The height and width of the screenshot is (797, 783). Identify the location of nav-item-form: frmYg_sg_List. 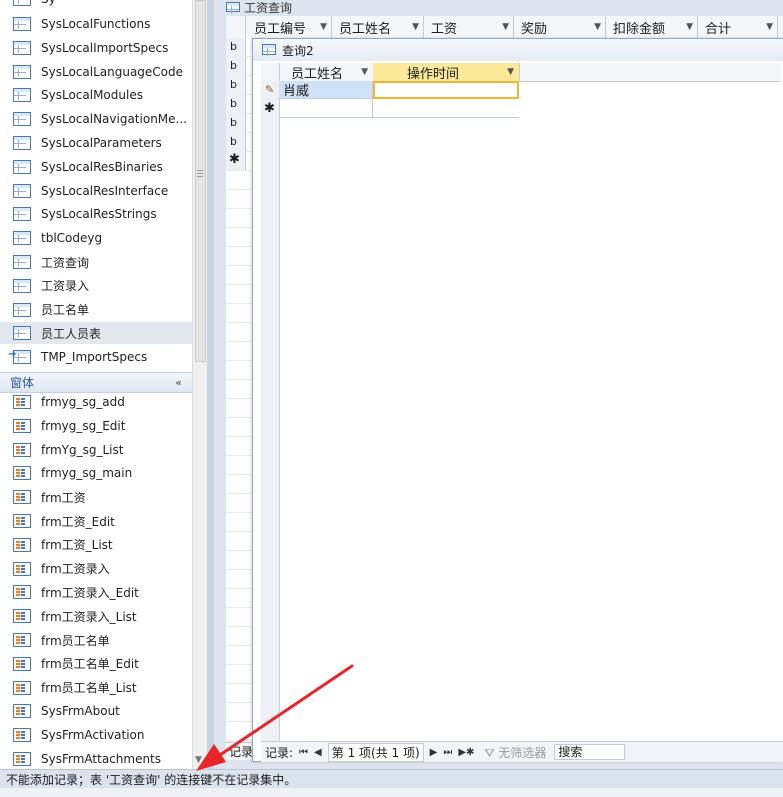
(96, 450).